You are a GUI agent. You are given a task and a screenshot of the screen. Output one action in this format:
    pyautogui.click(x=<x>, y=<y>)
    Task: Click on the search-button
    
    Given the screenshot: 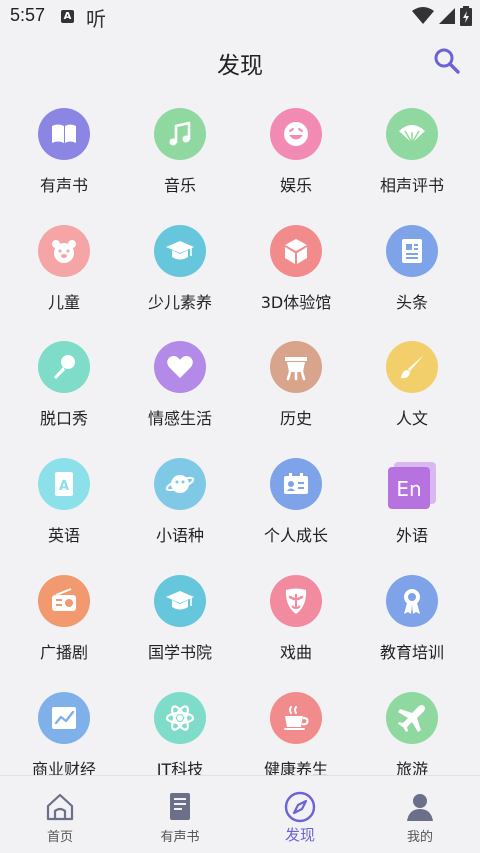 What is the action you would take?
    pyautogui.click(x=447, y=61)
    